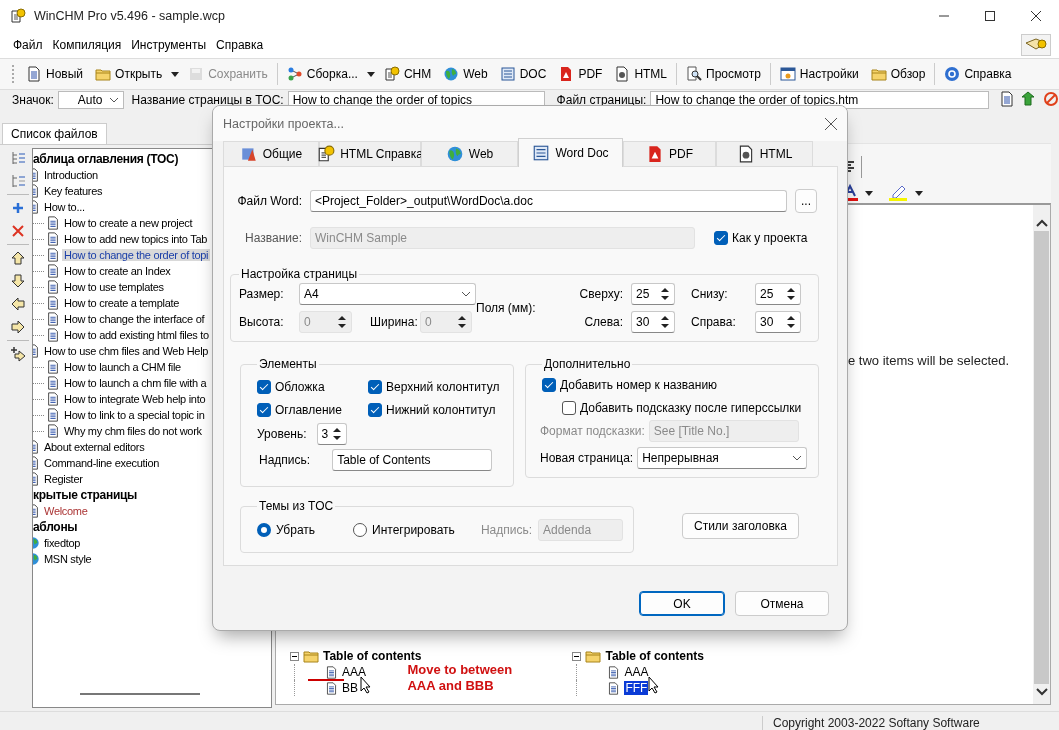 The width and height of the screenshot is (1059, 730). Describe the element at coordinates (18, 208) in the screenshot. I see `add-icon` at that location.